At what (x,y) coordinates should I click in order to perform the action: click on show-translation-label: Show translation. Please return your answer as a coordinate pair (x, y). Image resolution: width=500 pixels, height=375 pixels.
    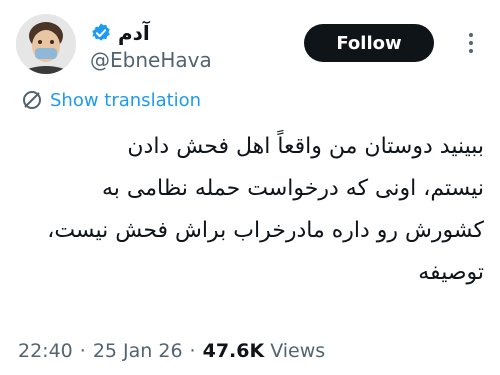
    Looking at the image, I should click on (126, 100).